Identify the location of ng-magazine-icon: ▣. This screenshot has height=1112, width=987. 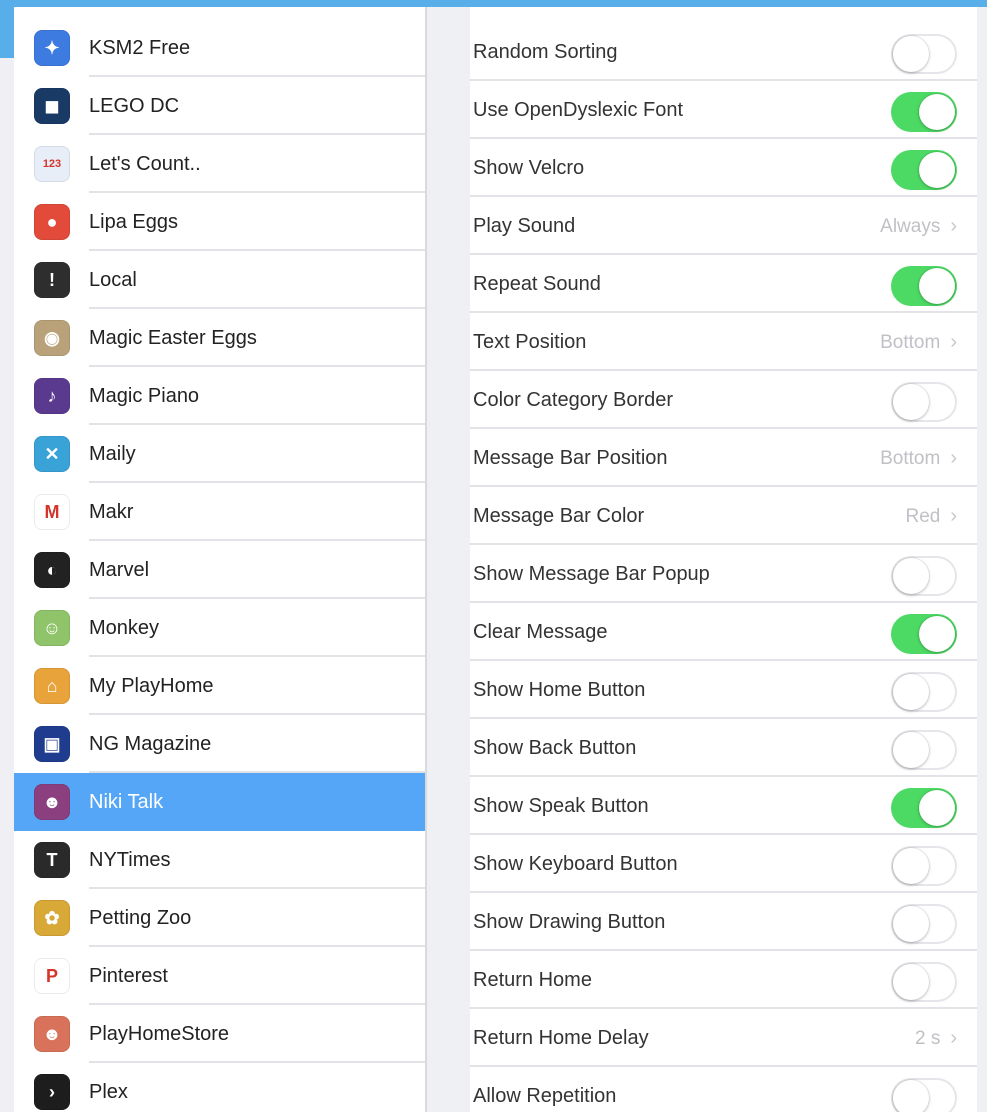
(52, 744).